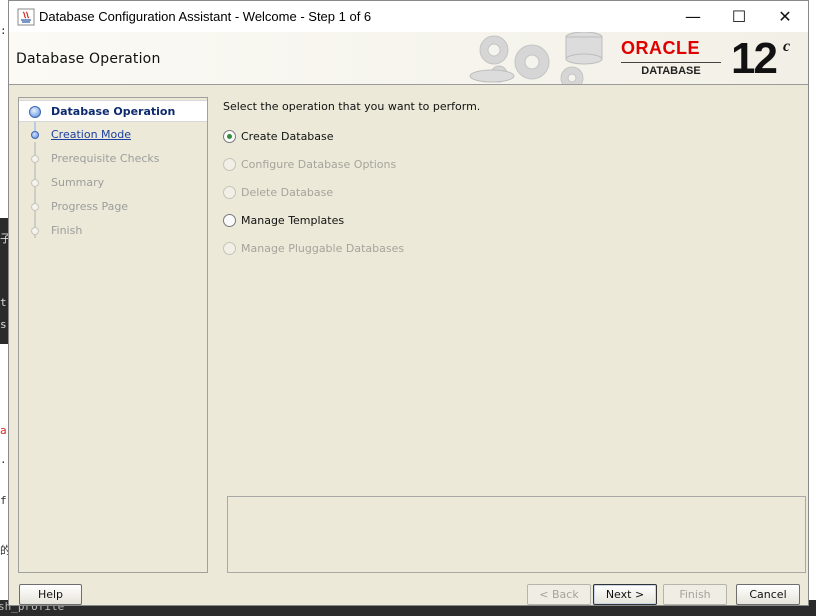  Describe the element at coordinates (229, 136) in the screenshot. I see `radio-button-selected` at that location.